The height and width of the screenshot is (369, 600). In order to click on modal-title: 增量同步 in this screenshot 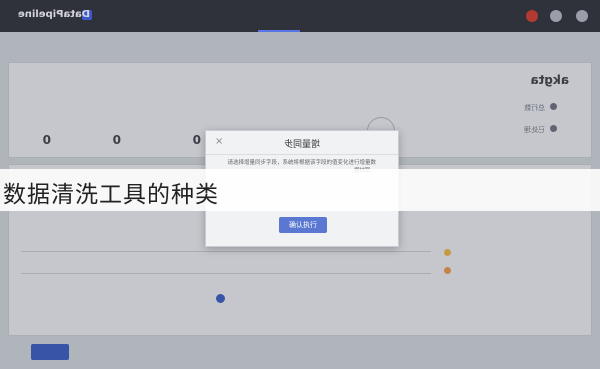, I will do `click(302, 145)`.